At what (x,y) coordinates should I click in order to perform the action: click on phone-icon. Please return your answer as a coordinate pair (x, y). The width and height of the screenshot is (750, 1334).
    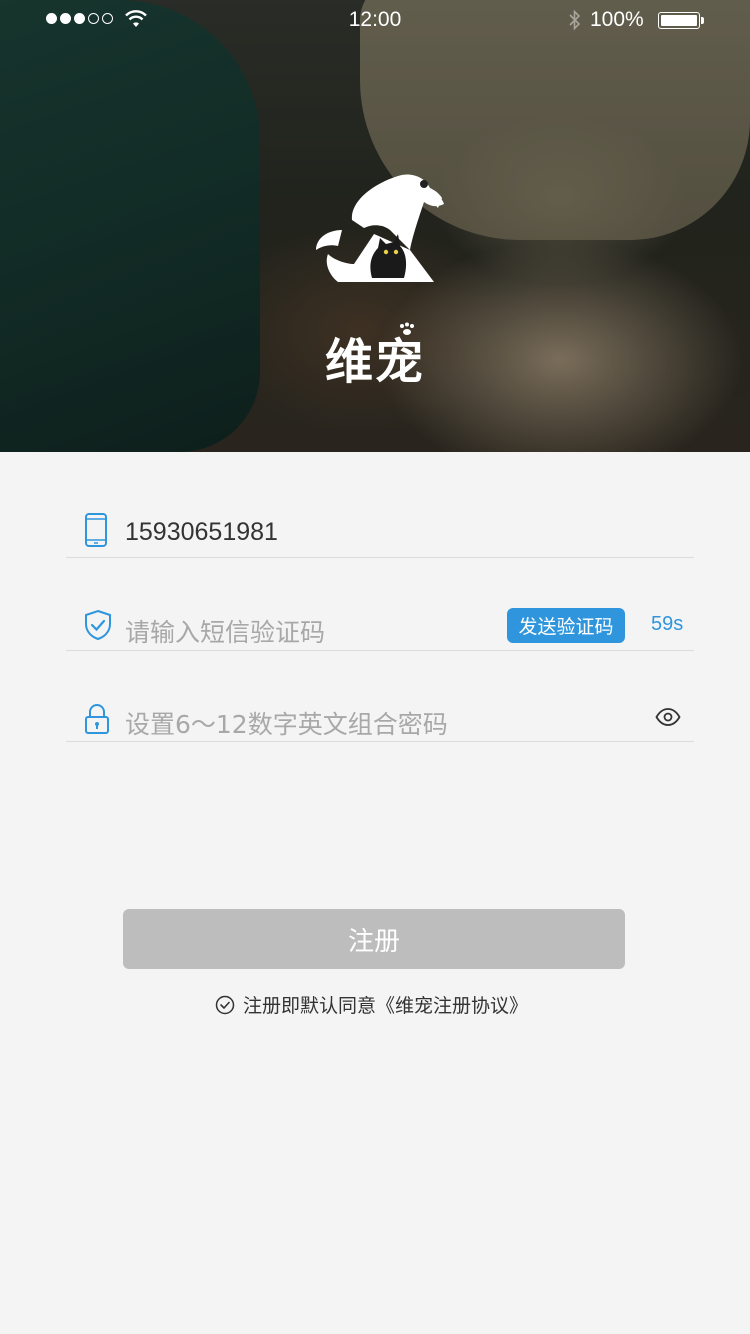
    Looking at the image, I should click on (96, 530).